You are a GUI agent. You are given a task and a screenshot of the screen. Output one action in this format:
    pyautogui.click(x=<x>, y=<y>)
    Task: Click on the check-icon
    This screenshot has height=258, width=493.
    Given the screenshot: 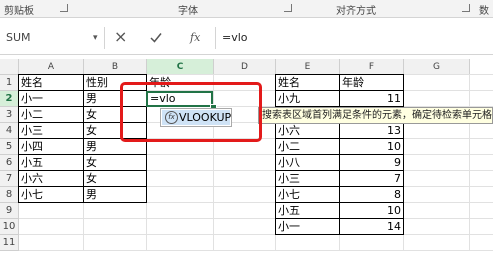 What is the action you would take?
    pyautogui.click(x=156, y=37)
    